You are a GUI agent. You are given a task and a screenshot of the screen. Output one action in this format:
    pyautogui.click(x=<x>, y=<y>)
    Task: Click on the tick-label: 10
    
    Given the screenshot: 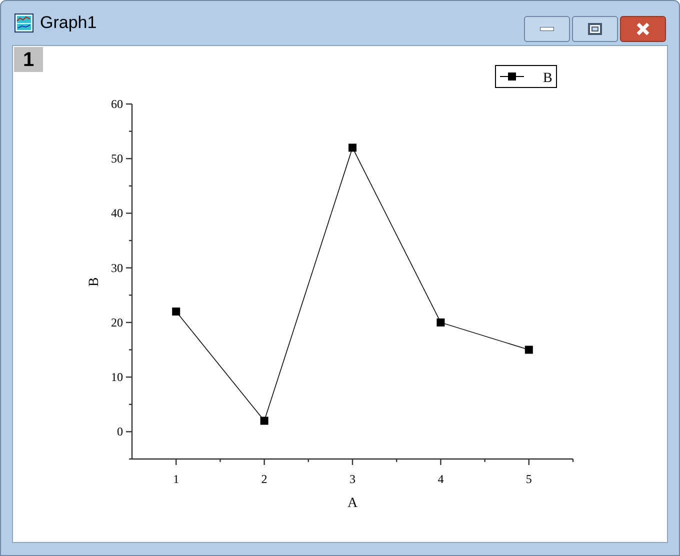 What is the action you would take?
    pyautogui.click(x=117, y=377)
    